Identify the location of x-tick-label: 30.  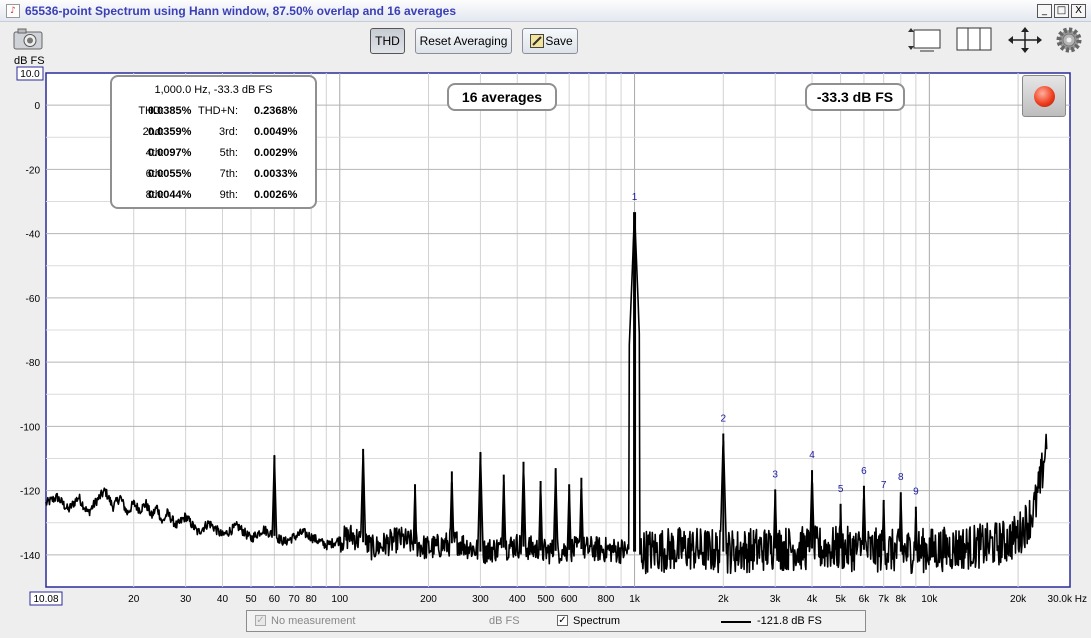
(186, 599).